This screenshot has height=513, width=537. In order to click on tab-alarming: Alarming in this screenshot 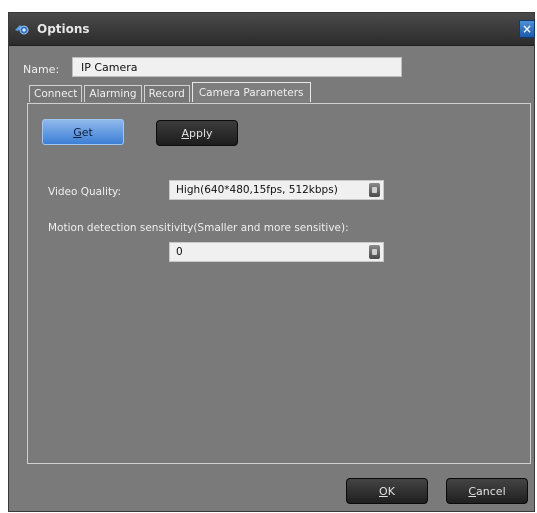, I will do `click(113, 93)`.